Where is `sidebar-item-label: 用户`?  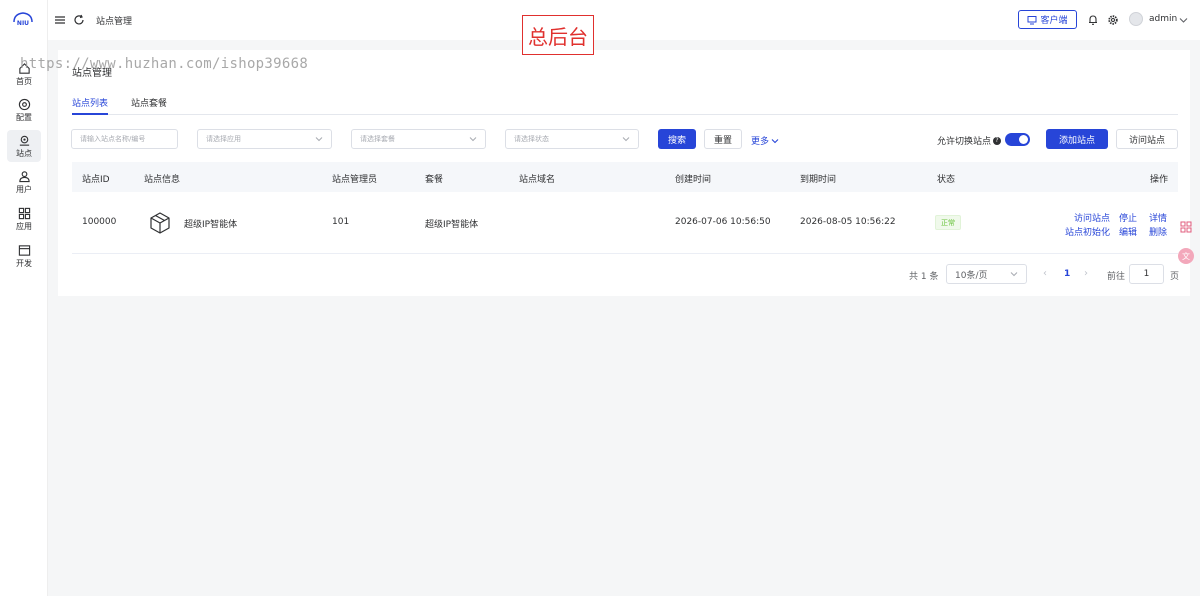 sidebar-item-label: 用户 is located at coordinates (24, 189).